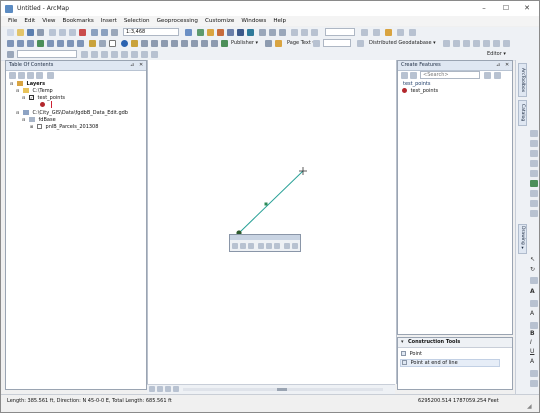 This screenshot has width=540, height=413. I want to click on search-window-icon, so click(220, 32).